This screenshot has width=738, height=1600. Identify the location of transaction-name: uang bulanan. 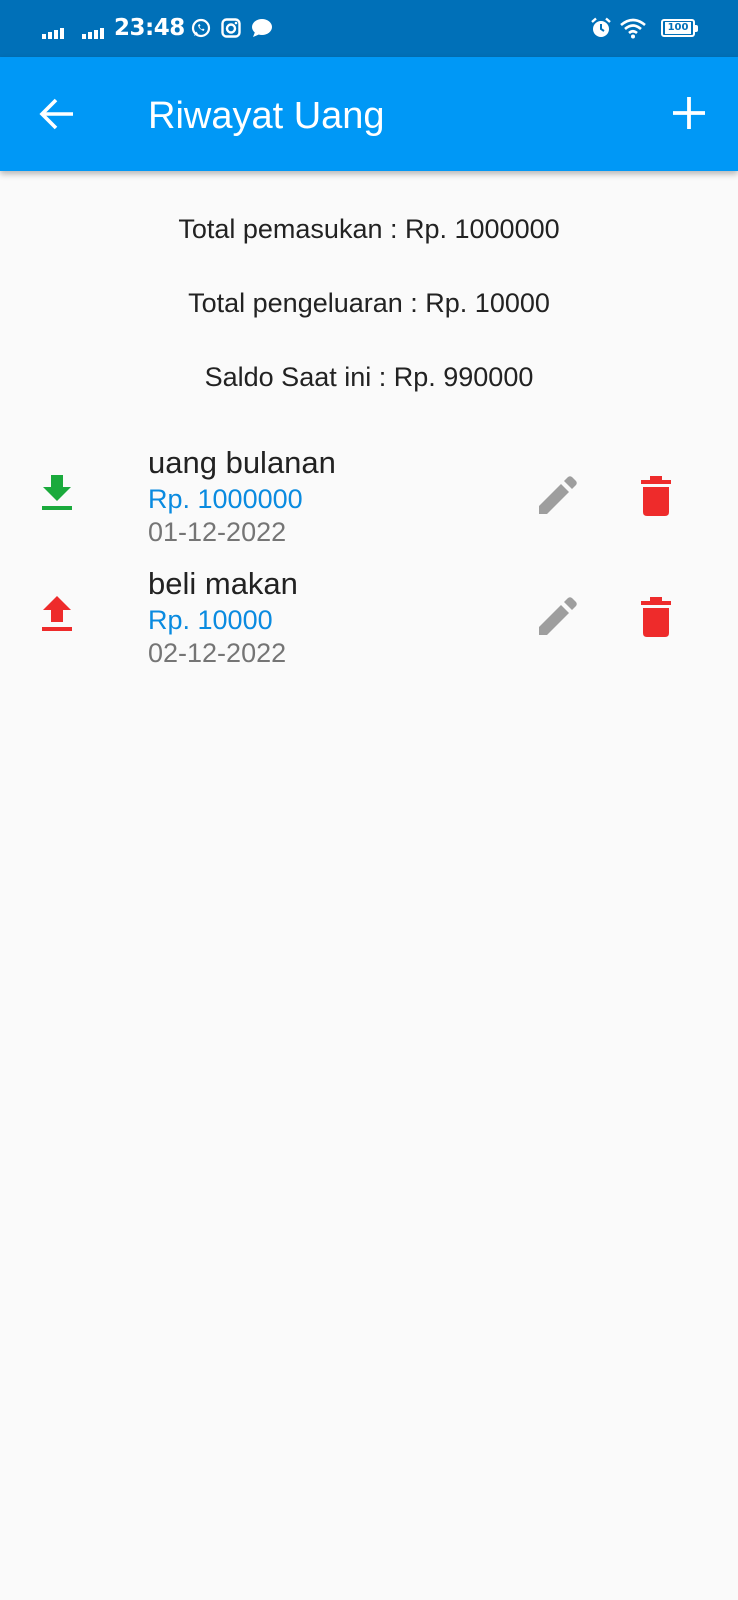
(242, 462).